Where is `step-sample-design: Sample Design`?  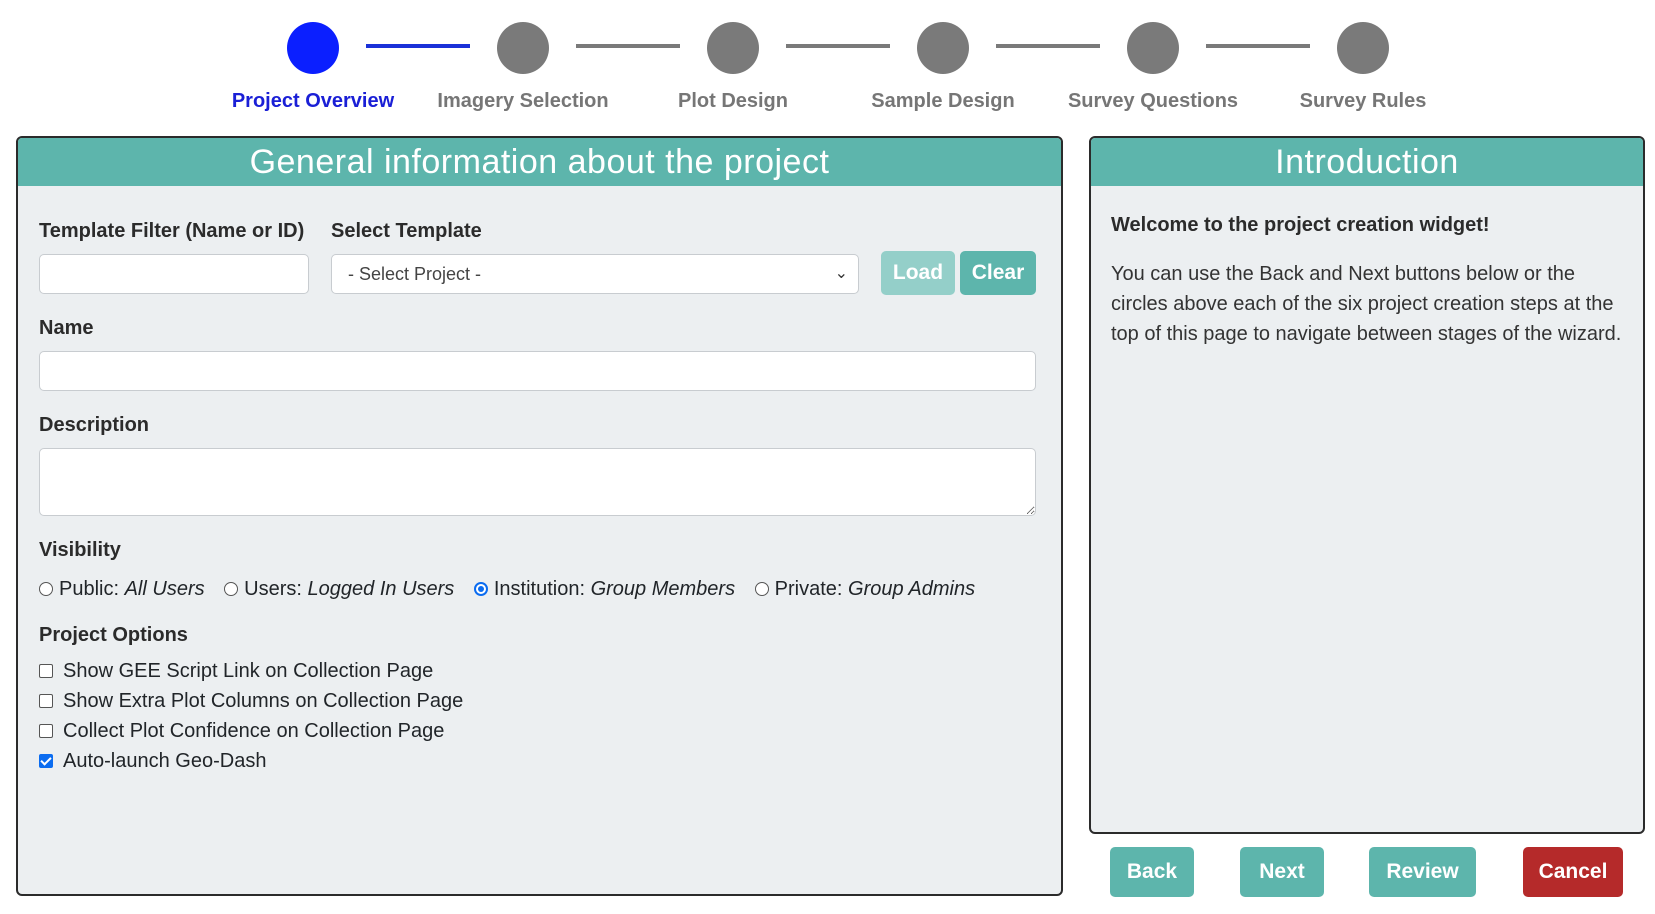 step-sample-design: Sample Design is located at coordinates (943, 67).